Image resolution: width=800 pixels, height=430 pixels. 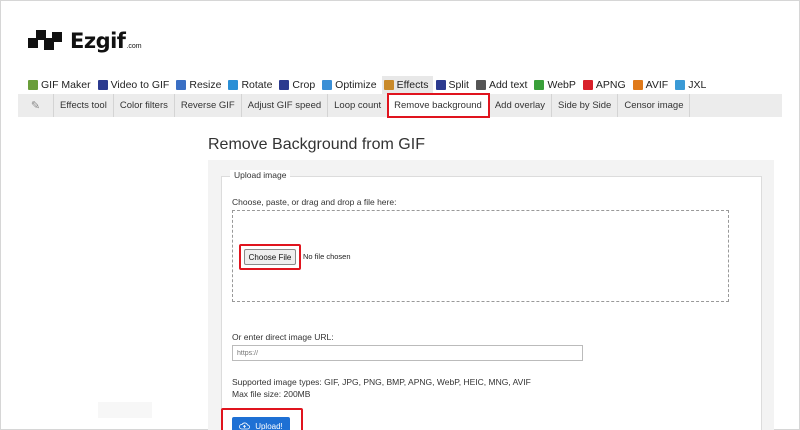 What do you see at coordinates (316, 144) in the screenshot?
I see `page-title: Remove Background from GIF` at bounding box center [316, 144].